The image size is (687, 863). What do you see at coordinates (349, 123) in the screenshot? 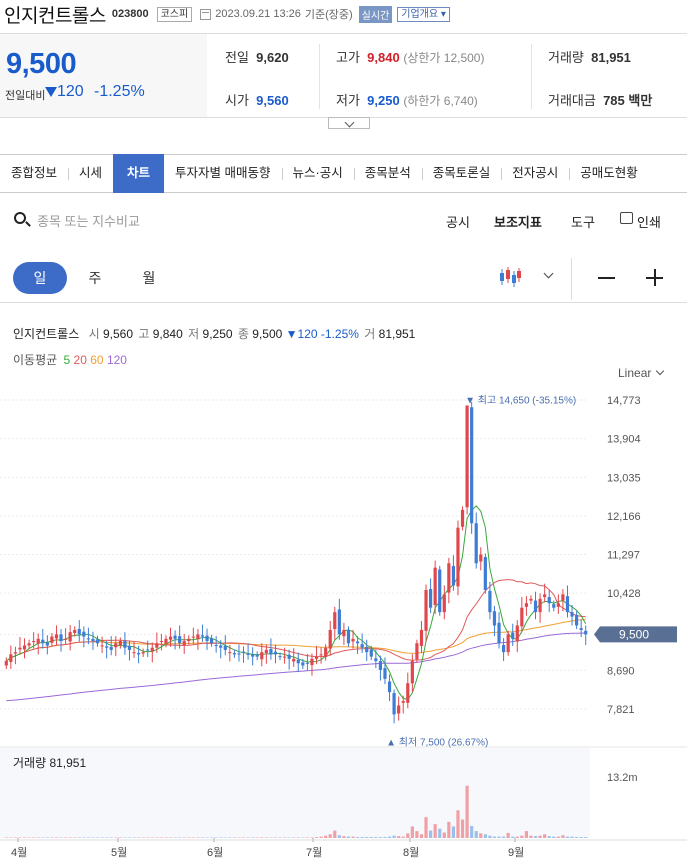
I see `expand-toggle-button` at bounding box center [349, 123].